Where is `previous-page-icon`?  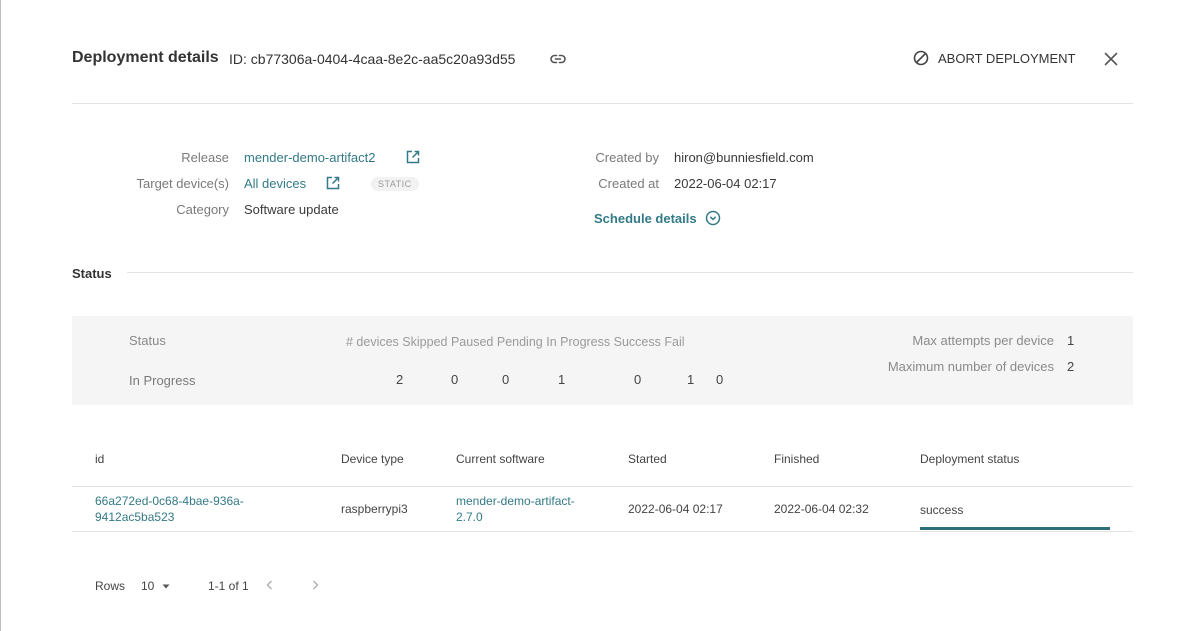
previous-page-icon is located at coordinates (270, 585).